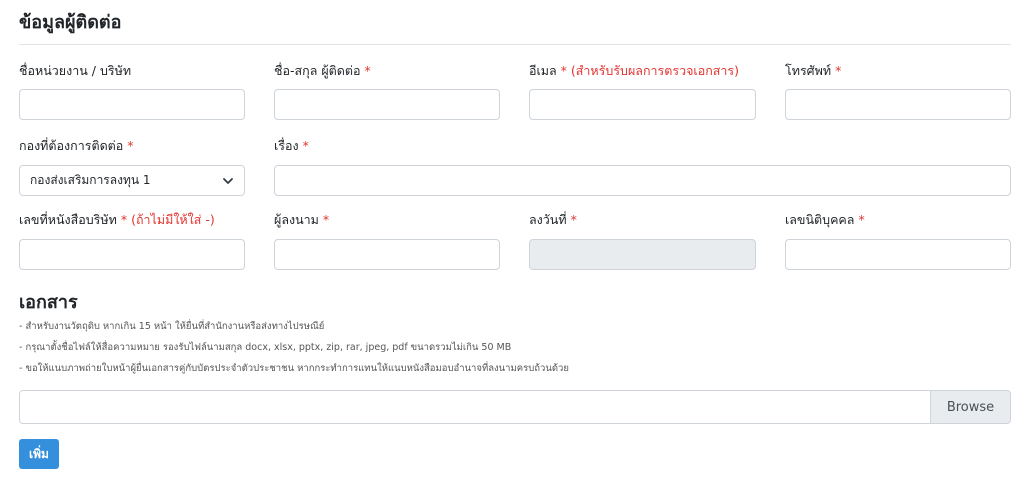  I want to click on email-input, so click(642, 104).